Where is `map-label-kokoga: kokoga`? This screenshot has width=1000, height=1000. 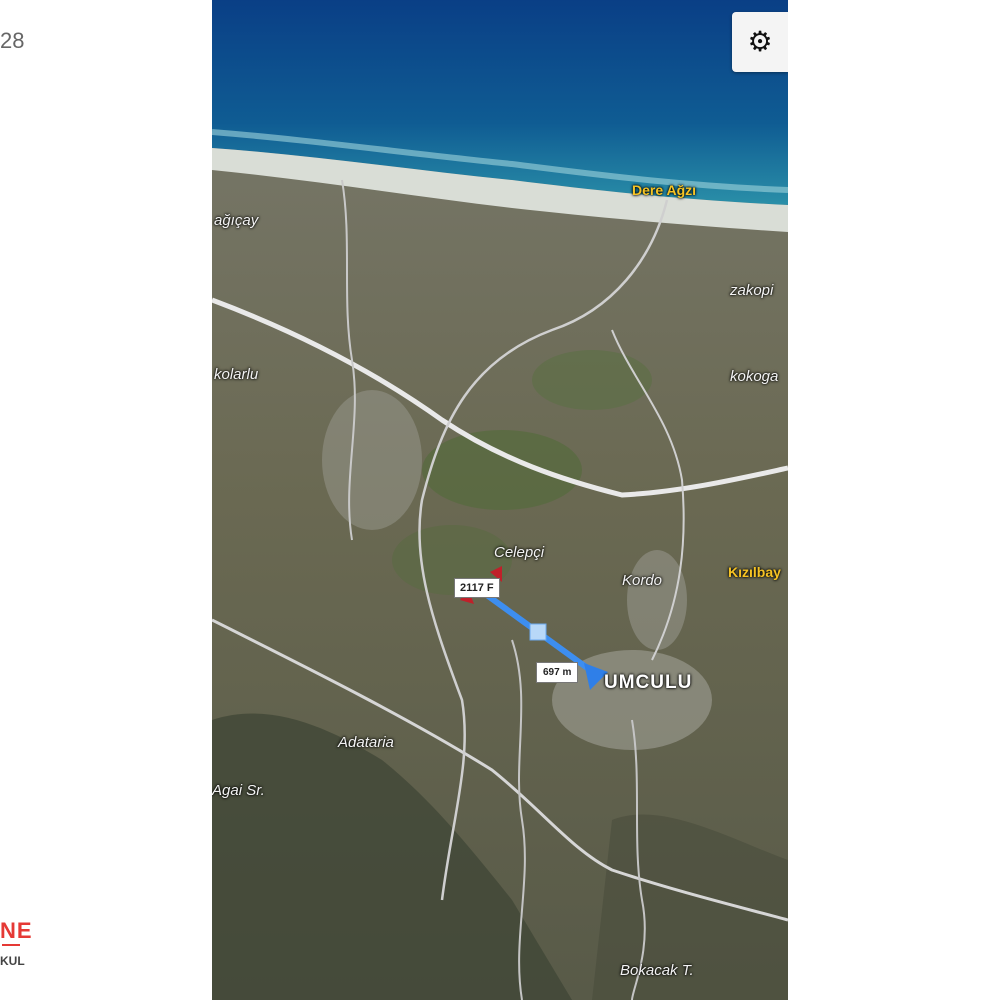 map-label-kokoga: kokoga is located at coordinates (754, 376).